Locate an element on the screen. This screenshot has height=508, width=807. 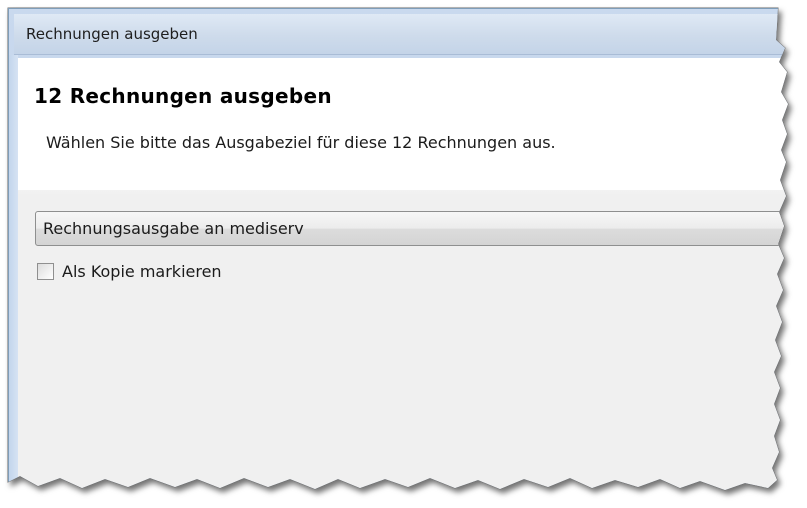
output-target-value: Rechnungsausgabe an mediserv is located at coordinates (173, 228).